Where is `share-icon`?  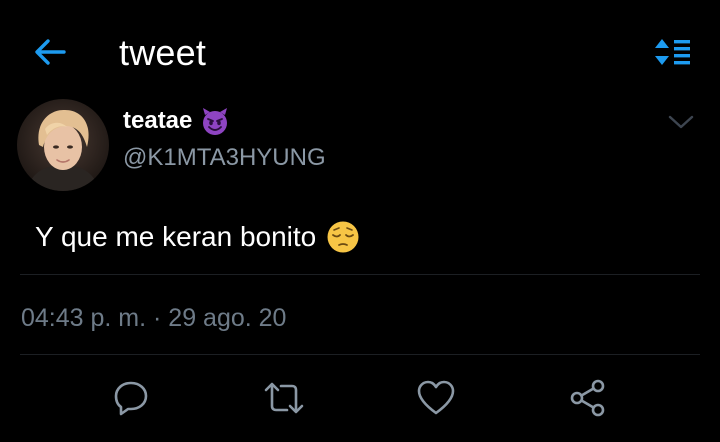
share-icon is located at coordinates (588, 398).